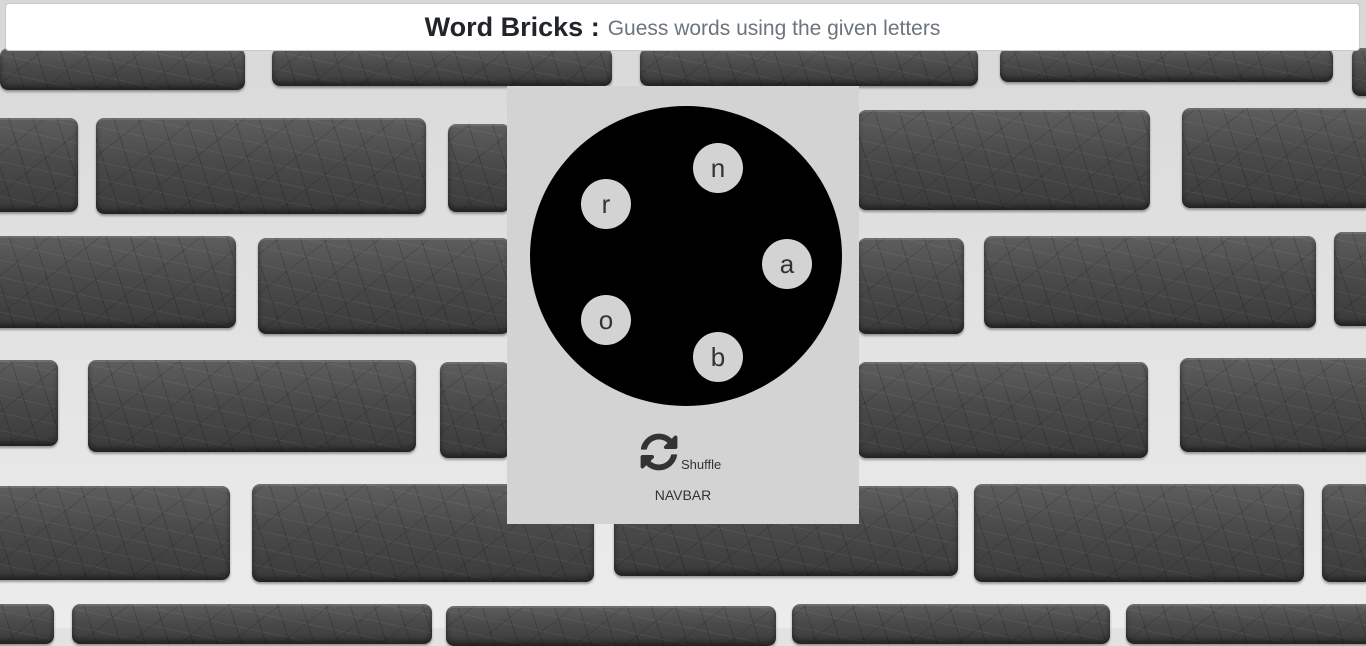 Image resolution: width=1366 pixels, height=646 pixels. Describe the element at coordinates (512, 26) in the screenshot. I see `app-title: Word Bricks :` at that location.